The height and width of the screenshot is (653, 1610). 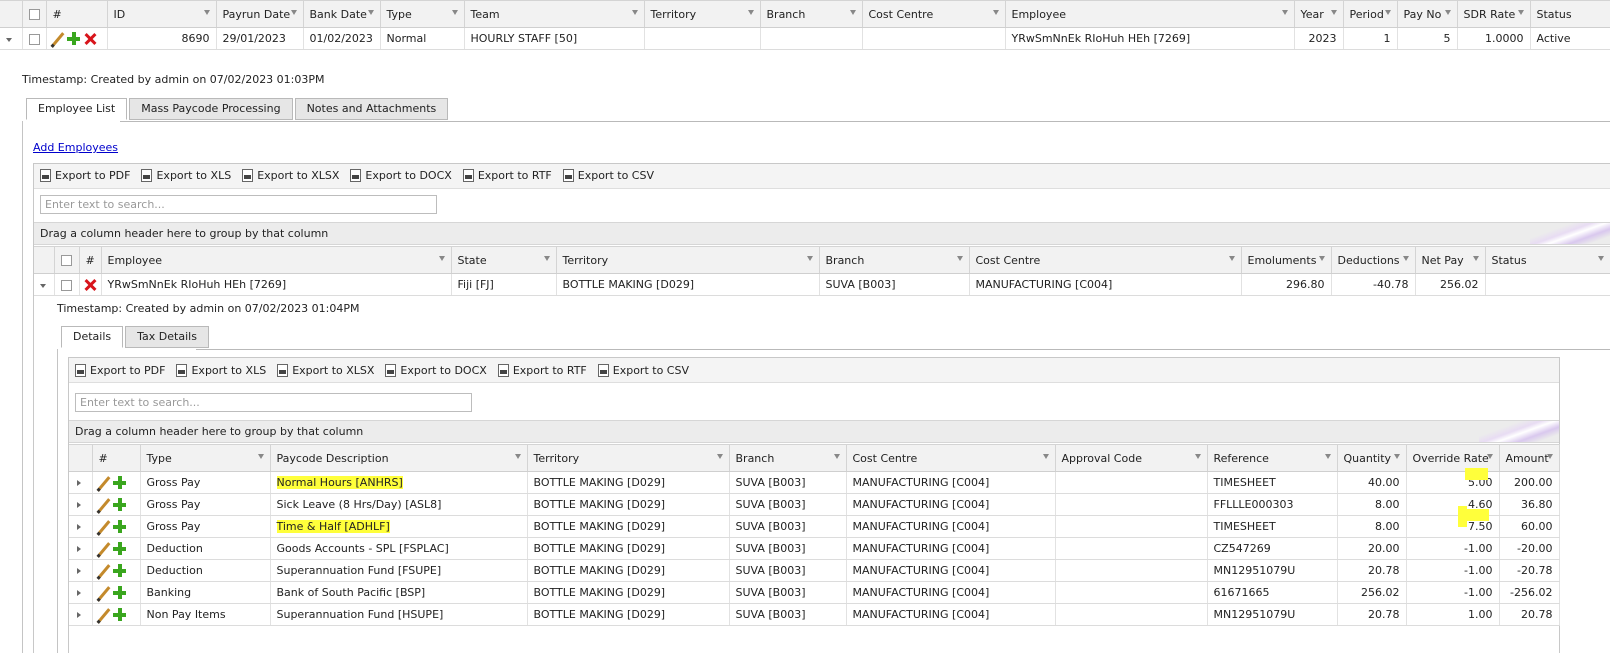 What do you see at coordinates (221, 370) in the screenshot?
I see `export-xls-button: Export to XLS` at bounding box center [221, 370].